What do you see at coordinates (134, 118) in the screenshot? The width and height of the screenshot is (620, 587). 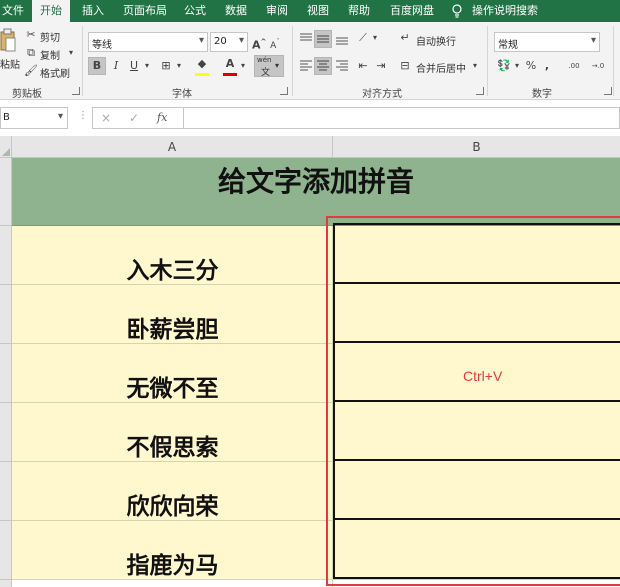 I see `enter-icon: ✓` at bounding box center [134, 118].